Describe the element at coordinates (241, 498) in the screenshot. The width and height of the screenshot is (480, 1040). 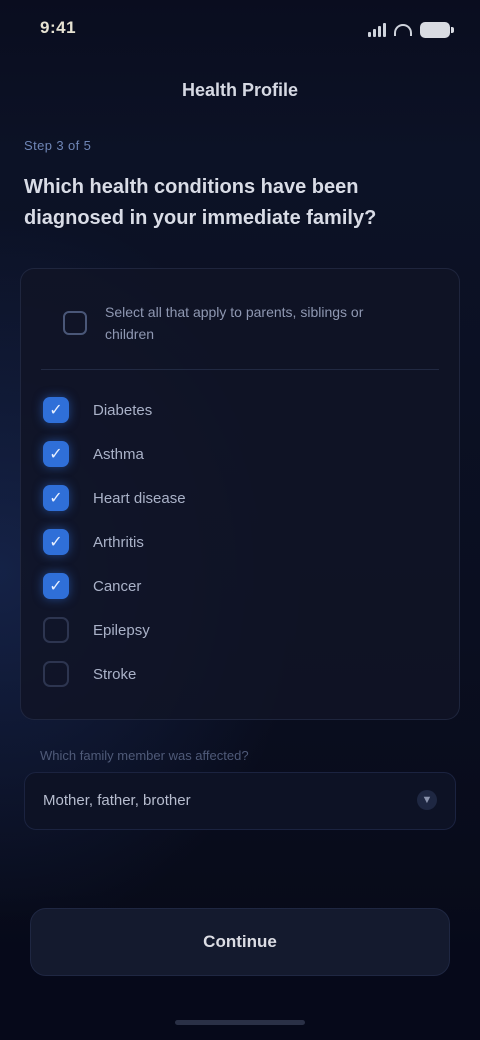
I see `option-item: ✓ Heart disease` at that location.